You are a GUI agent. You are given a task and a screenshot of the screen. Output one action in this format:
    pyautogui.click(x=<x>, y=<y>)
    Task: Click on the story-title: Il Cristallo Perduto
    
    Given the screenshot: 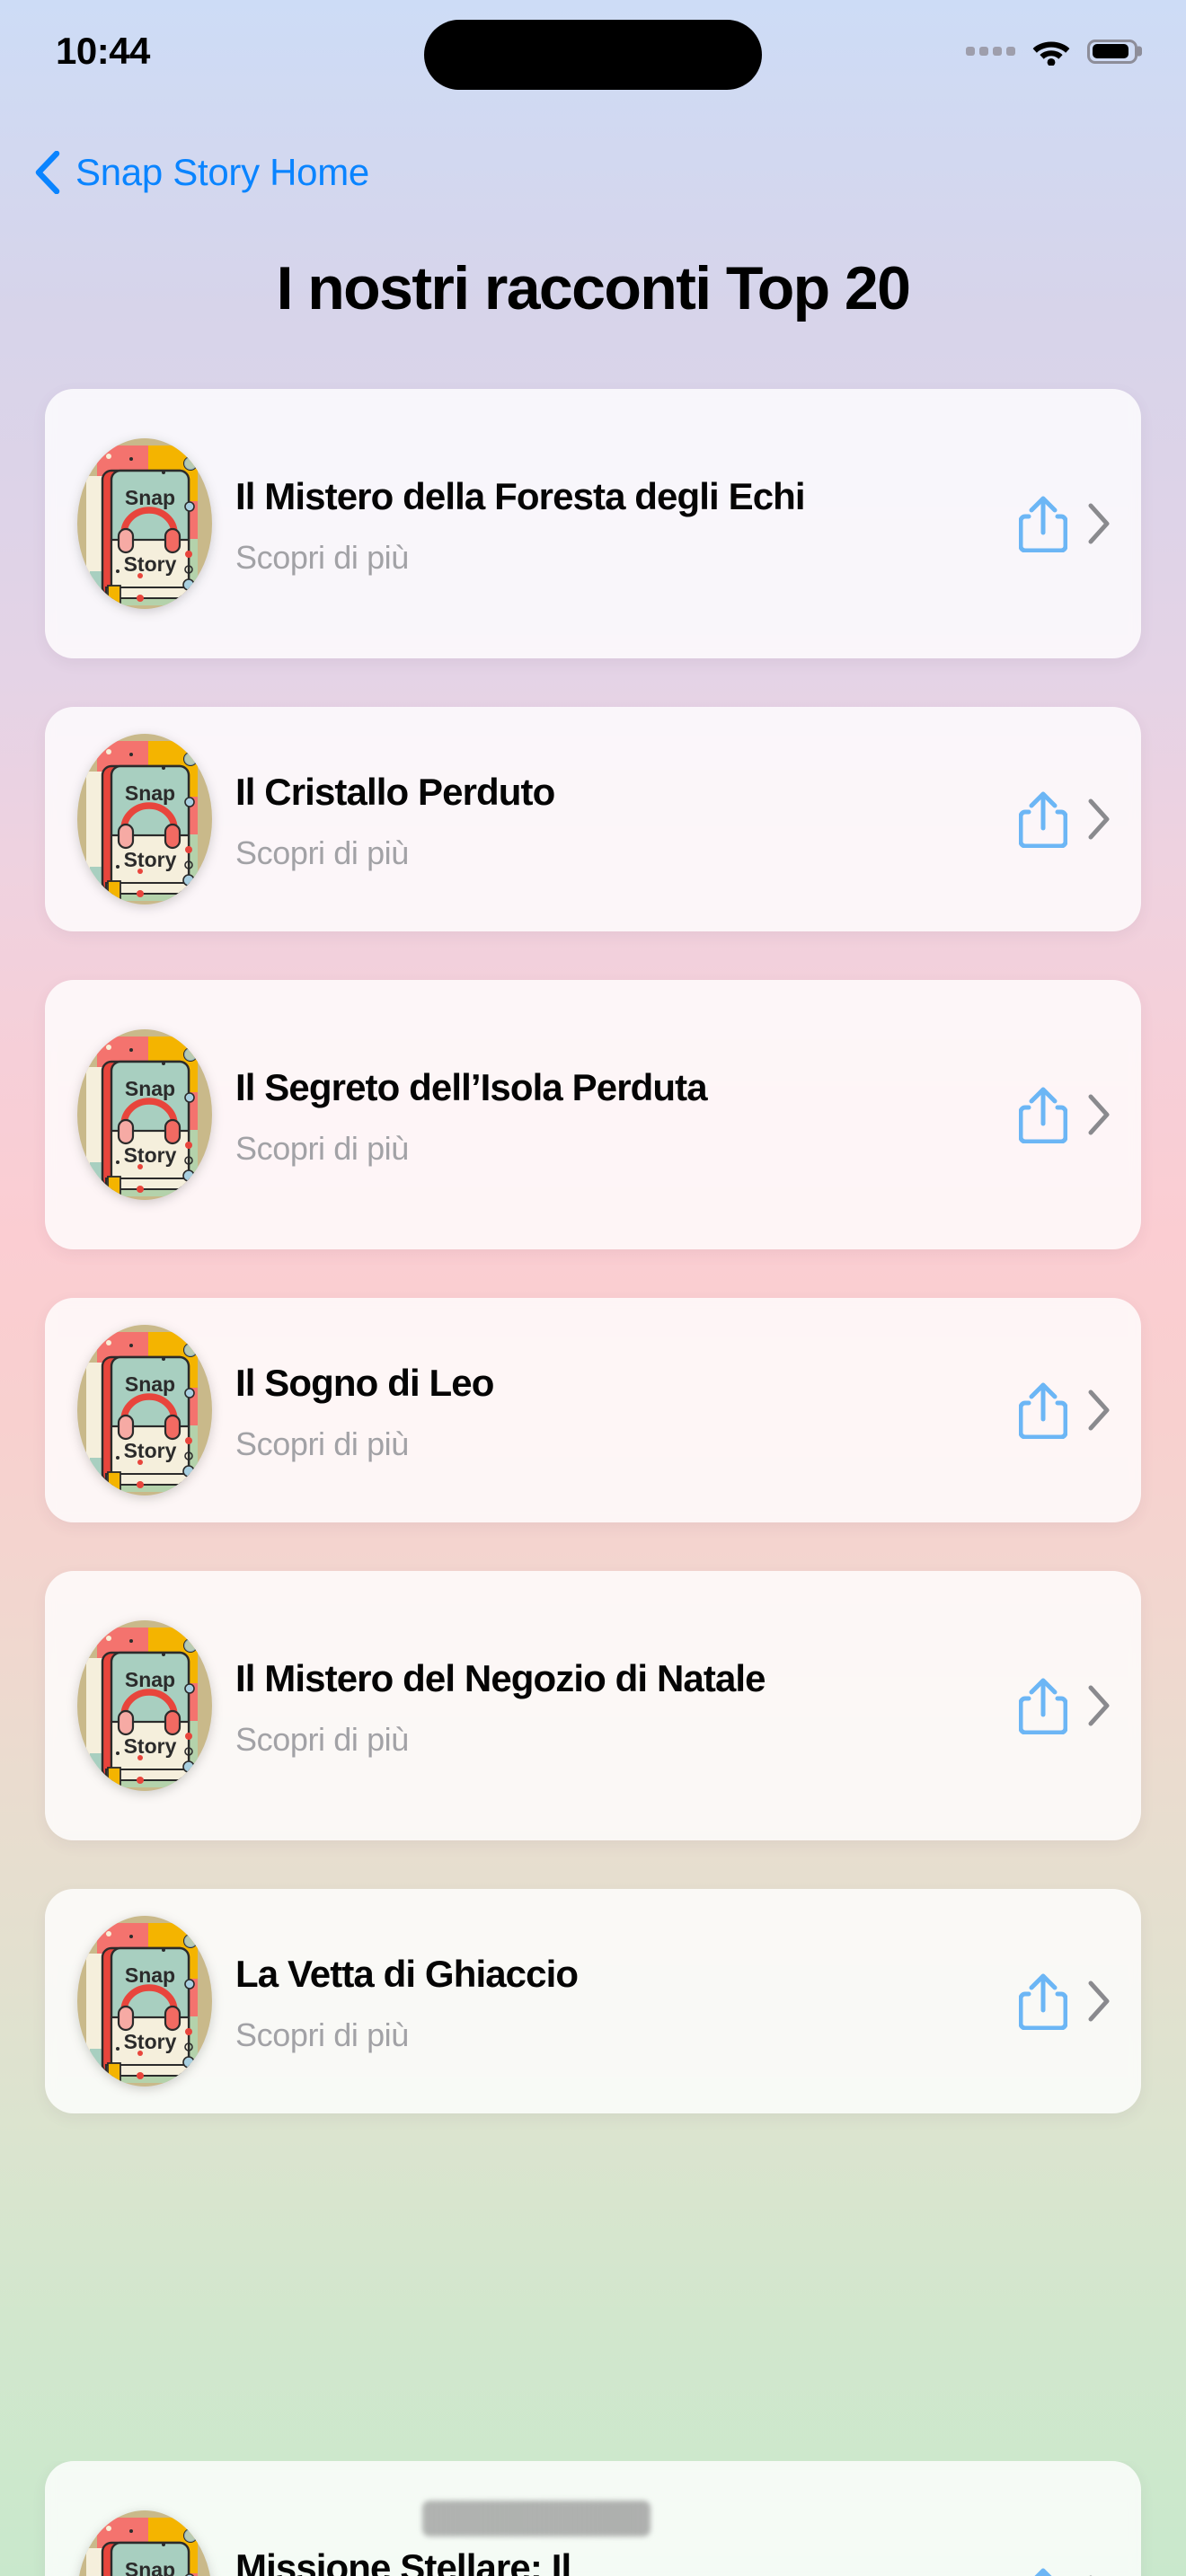 What is the action you would take?
    pyautogui.click(x=395, y=791)
    